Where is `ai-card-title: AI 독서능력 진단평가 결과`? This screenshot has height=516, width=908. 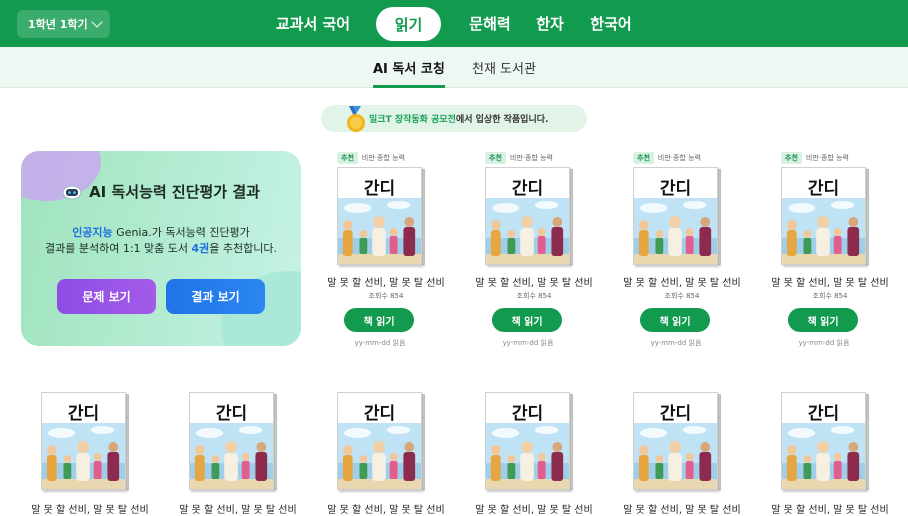 ai-card-title: AI 독서능력 진단평가 결과 is located at coordinates (161, 191).